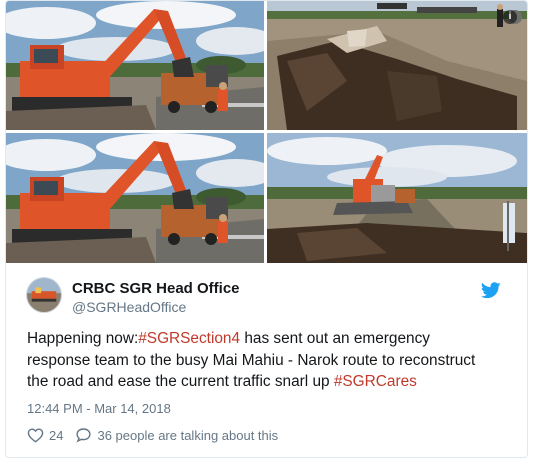 This screenshot has width=533, height=463. Describe the element at coordinates (397, 198) in the screenshot. I see `photo-road-repair` at that location.